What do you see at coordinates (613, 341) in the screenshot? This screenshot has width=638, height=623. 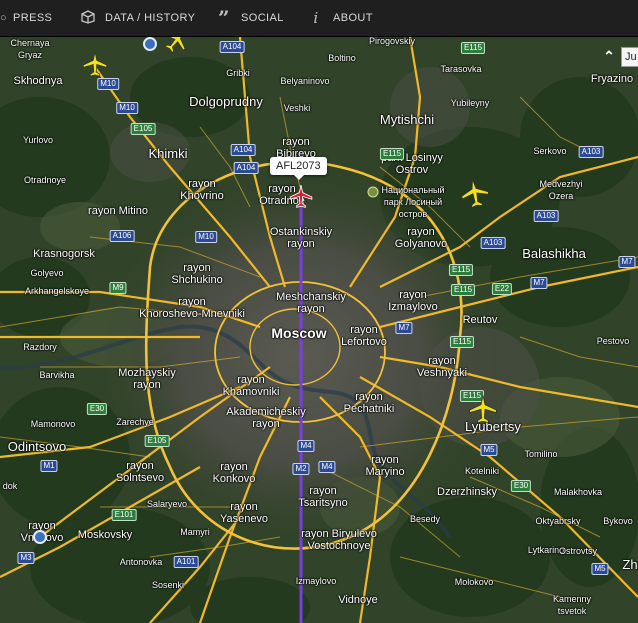 I see `map-label: Pestovo` at bounding box center [613, 341].